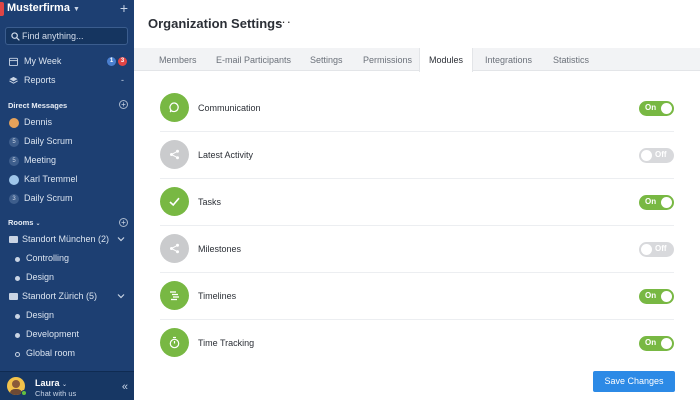 This screenshot has width=700, height=400. I want to click on dm-item-meeting: 5 Meeting, so click(67, 161).